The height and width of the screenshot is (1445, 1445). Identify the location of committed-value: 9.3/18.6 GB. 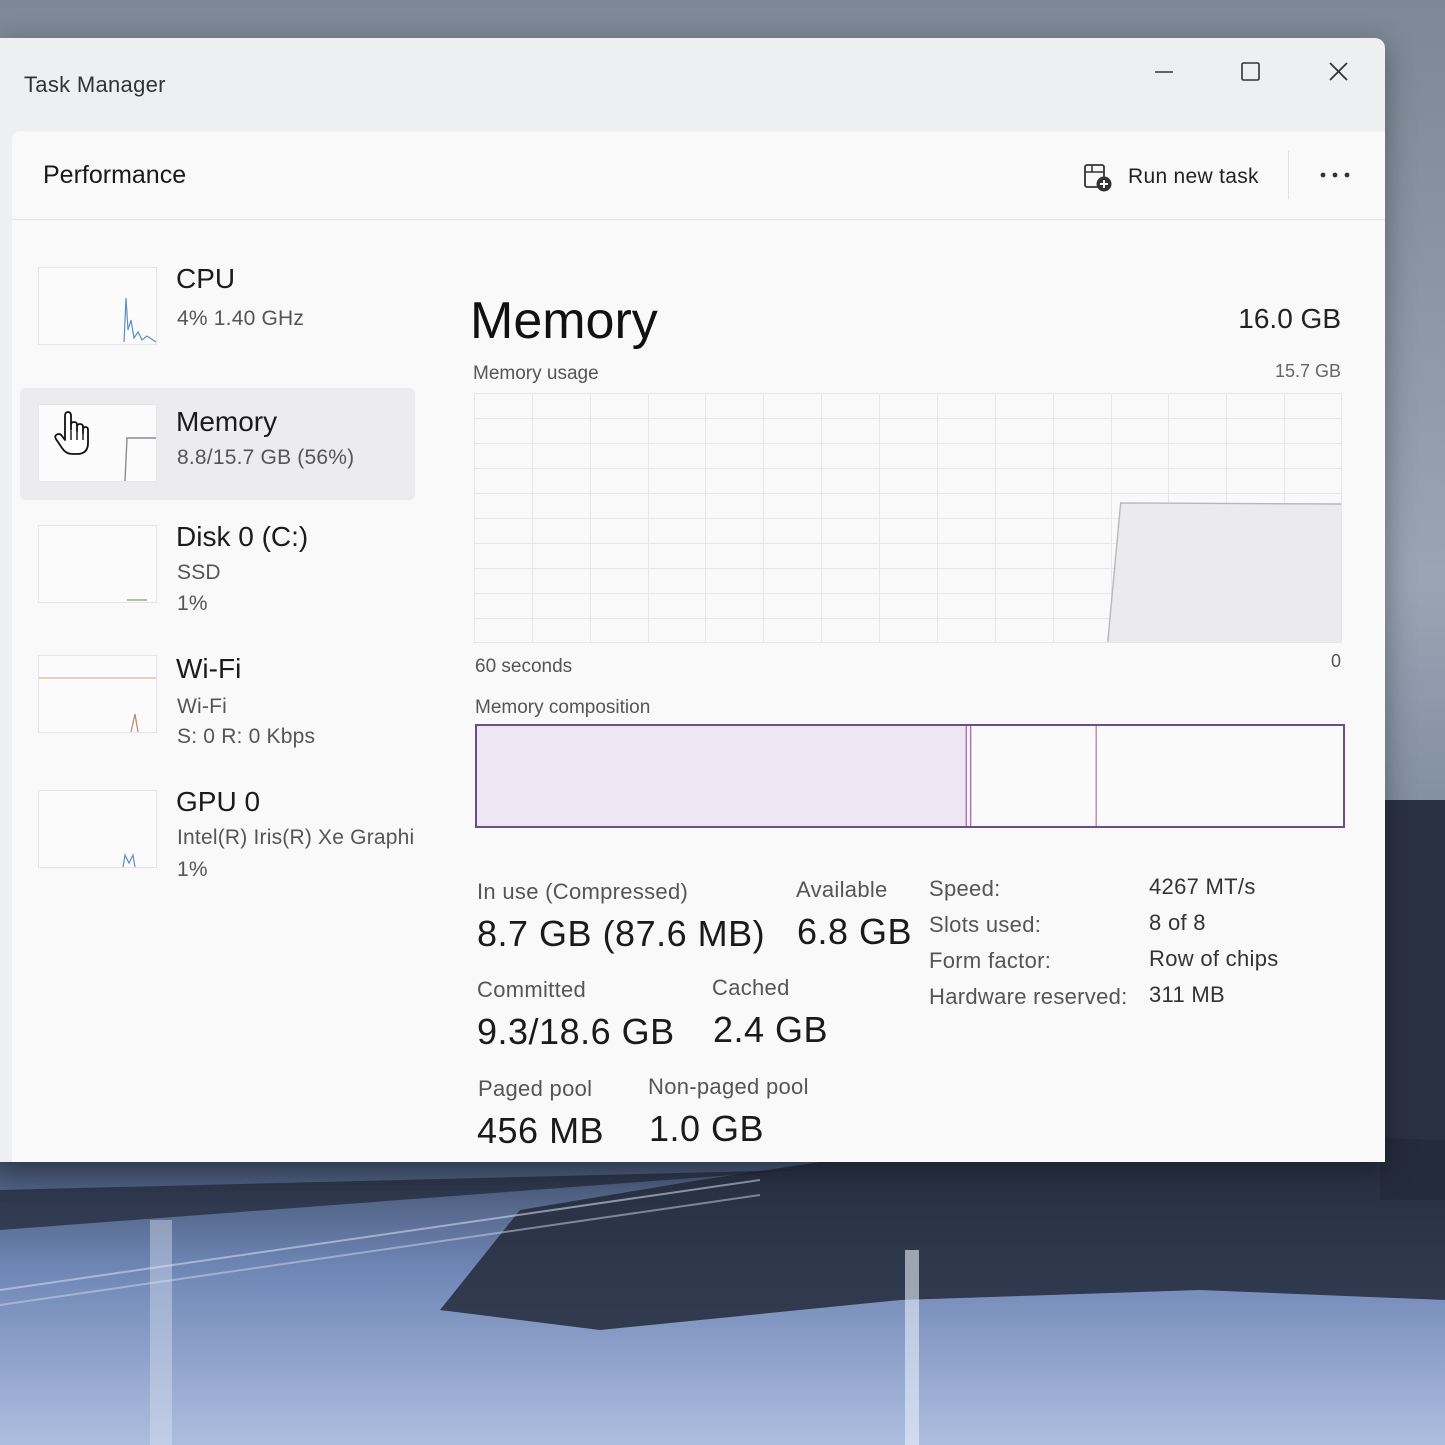
(576, 1031).